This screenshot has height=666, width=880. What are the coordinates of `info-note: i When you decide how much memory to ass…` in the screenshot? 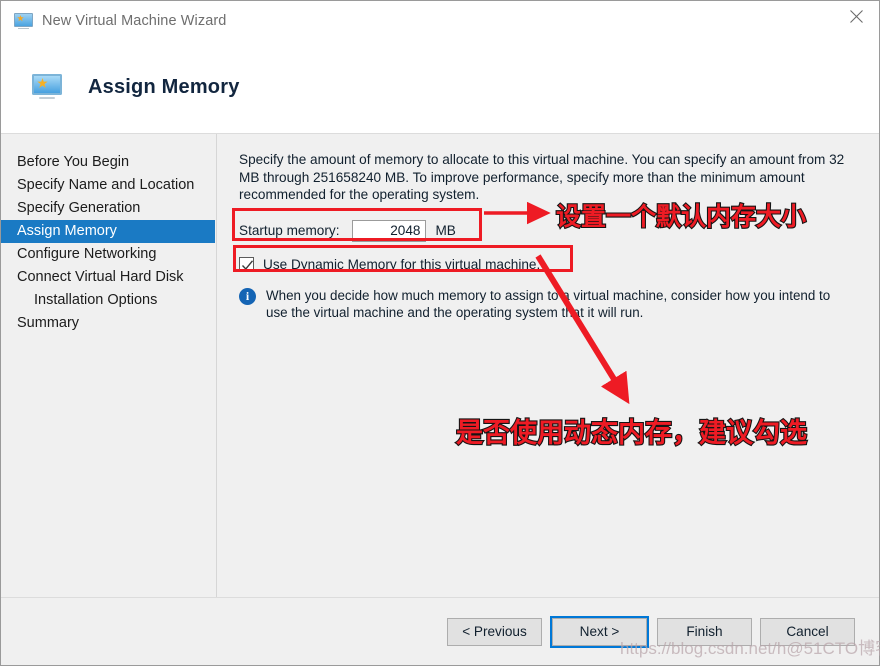 It's located at (547, 304).